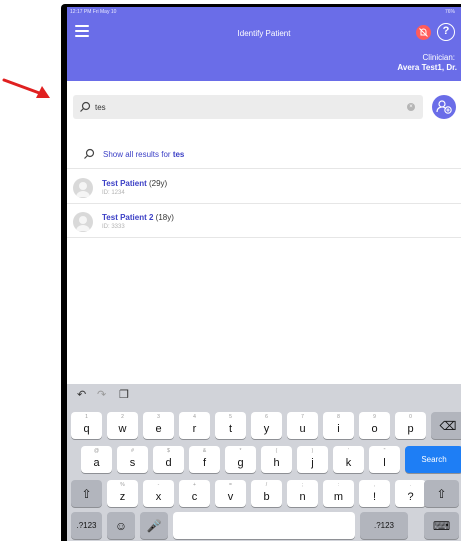 The image size is (461, 541). Describe the element at coordinates (194, 429) in the screenshot. I see `key-label: r` at that location.